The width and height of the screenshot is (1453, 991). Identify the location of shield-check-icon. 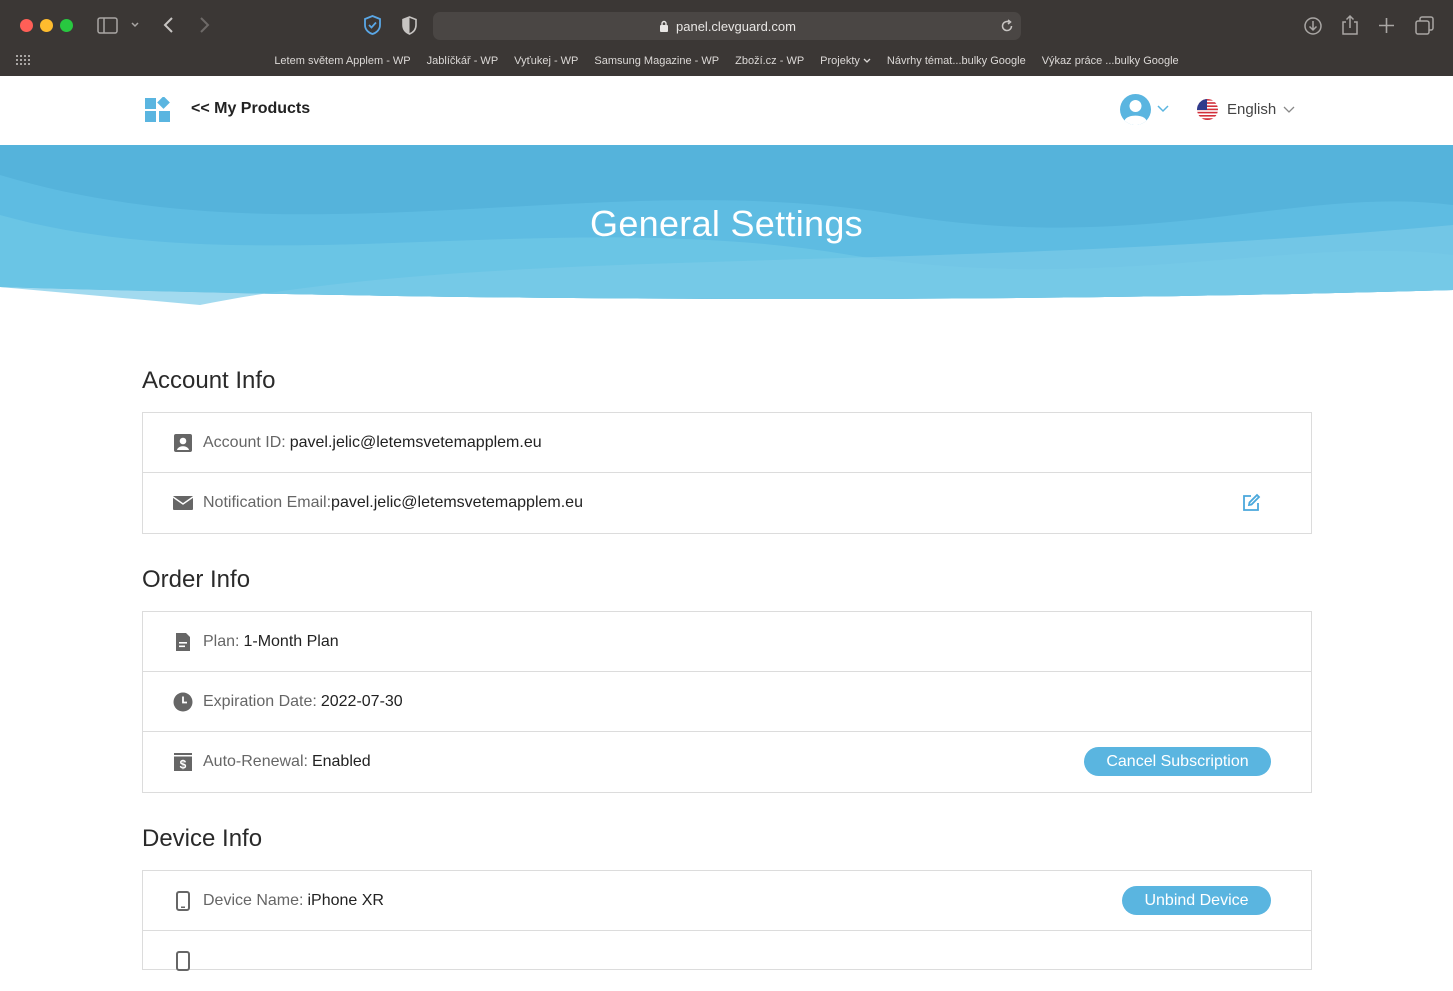
(372, 25).